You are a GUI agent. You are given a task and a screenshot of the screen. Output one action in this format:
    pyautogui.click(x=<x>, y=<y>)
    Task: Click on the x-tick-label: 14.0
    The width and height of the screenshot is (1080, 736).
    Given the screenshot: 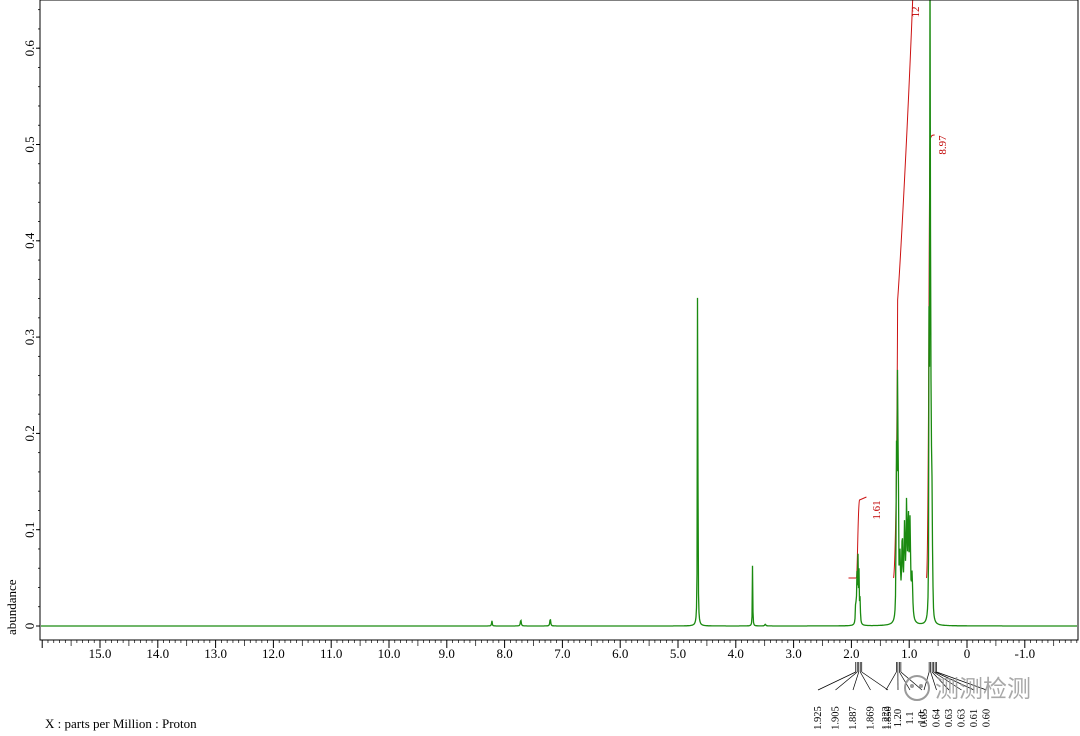 What is the action you would take?
    pyautogui.click(x=157, y=653)
    